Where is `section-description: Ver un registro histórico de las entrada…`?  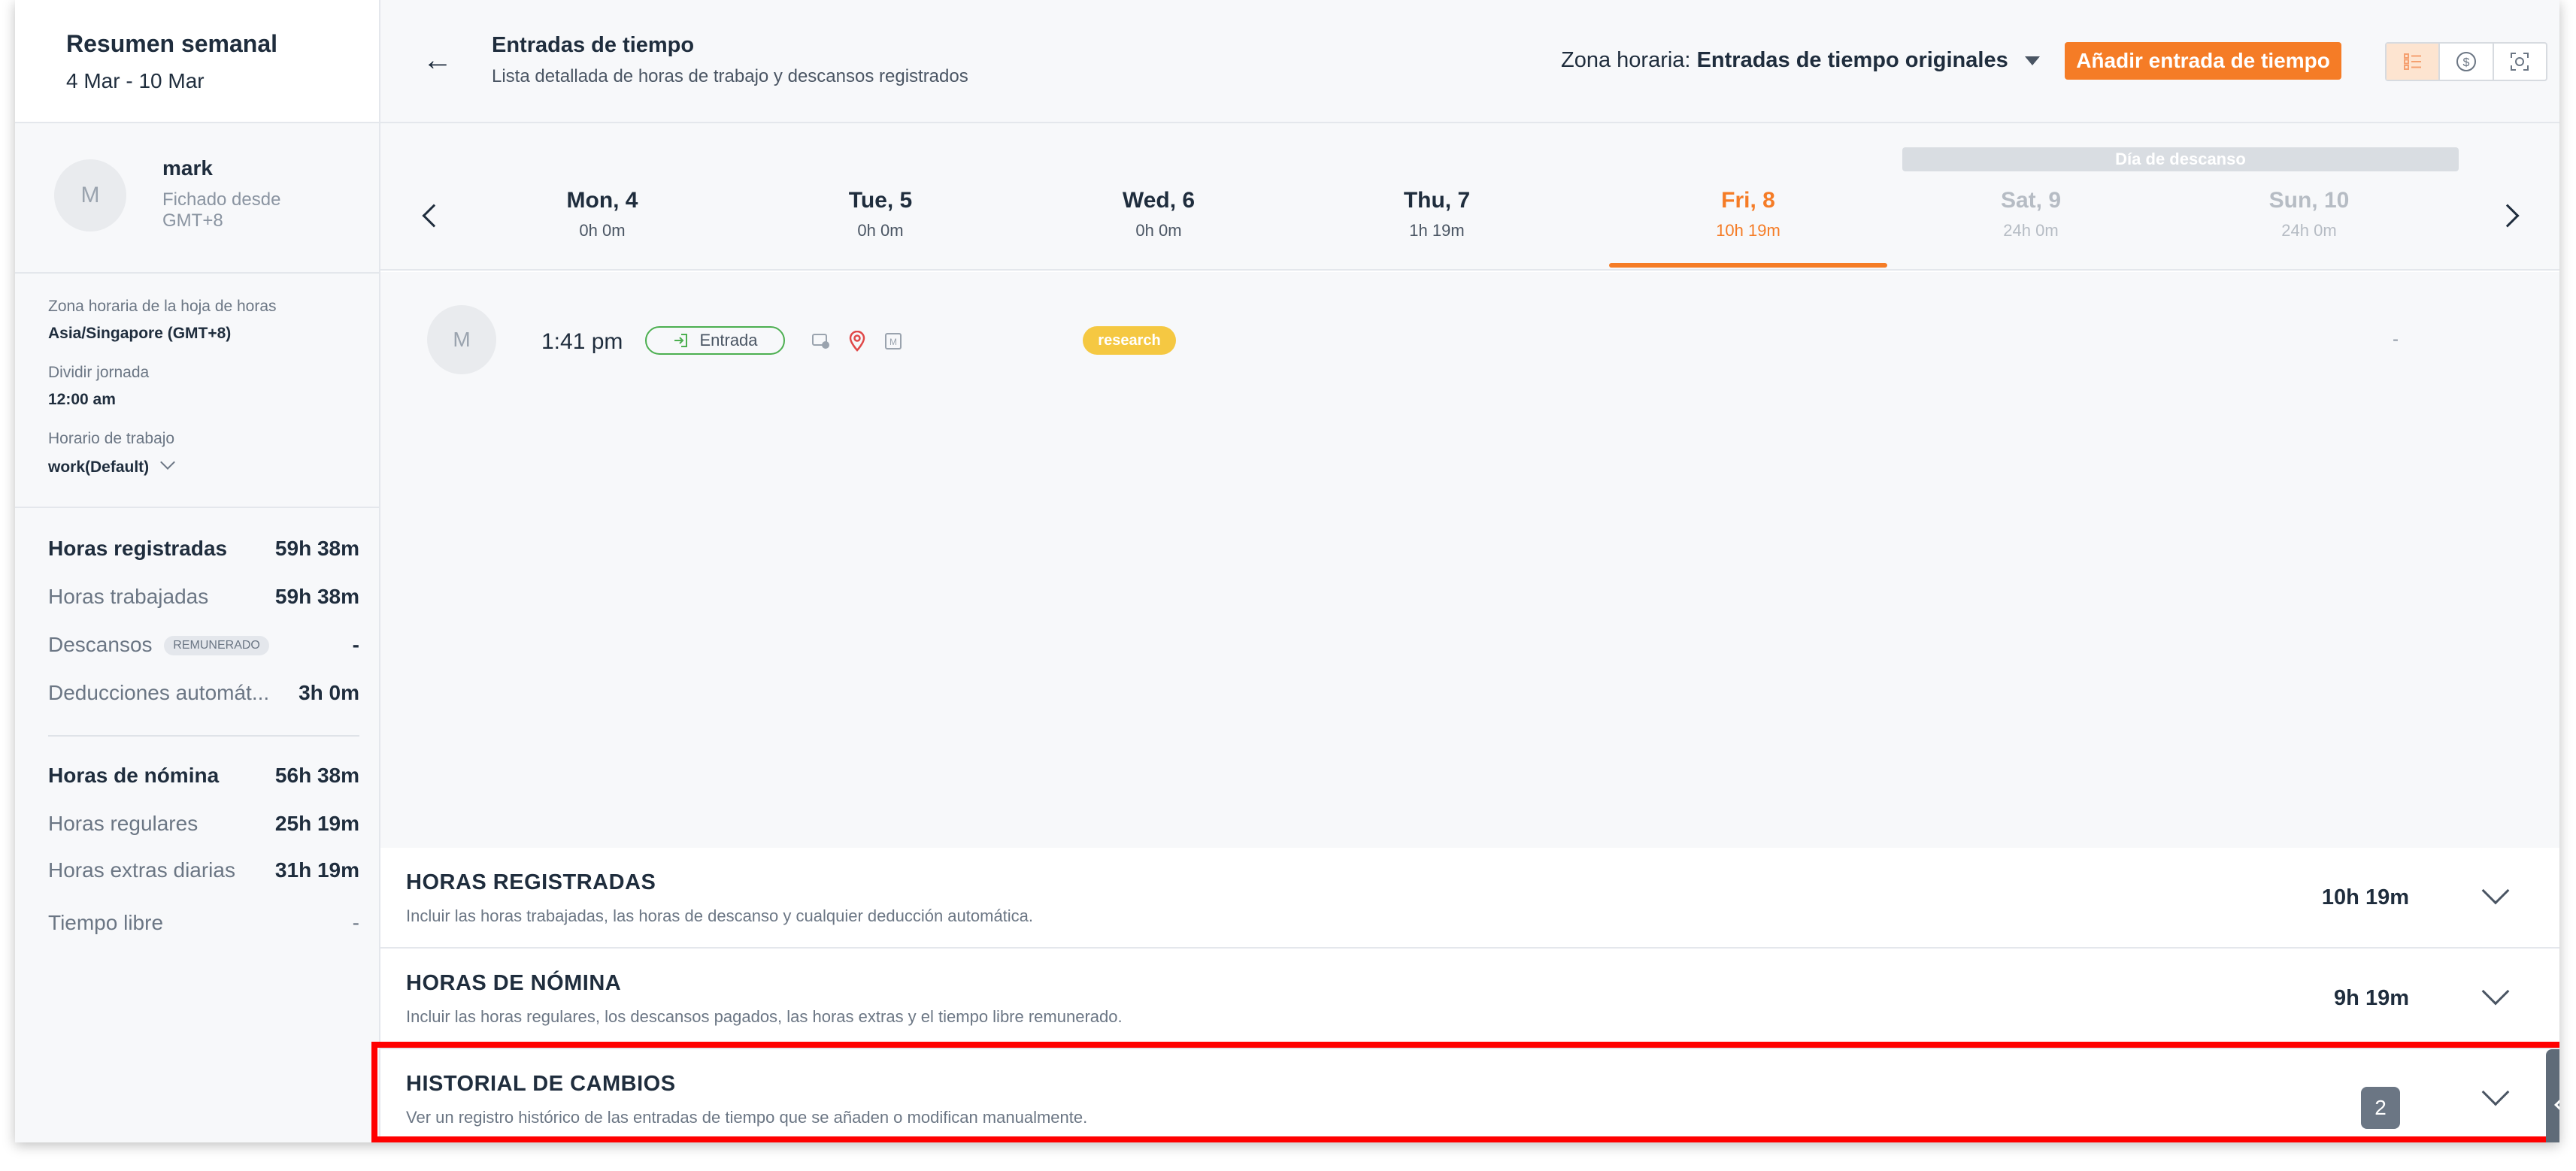
section-description: Ver un registro histórico de las entrada… is located at coordinates (747, 1118).